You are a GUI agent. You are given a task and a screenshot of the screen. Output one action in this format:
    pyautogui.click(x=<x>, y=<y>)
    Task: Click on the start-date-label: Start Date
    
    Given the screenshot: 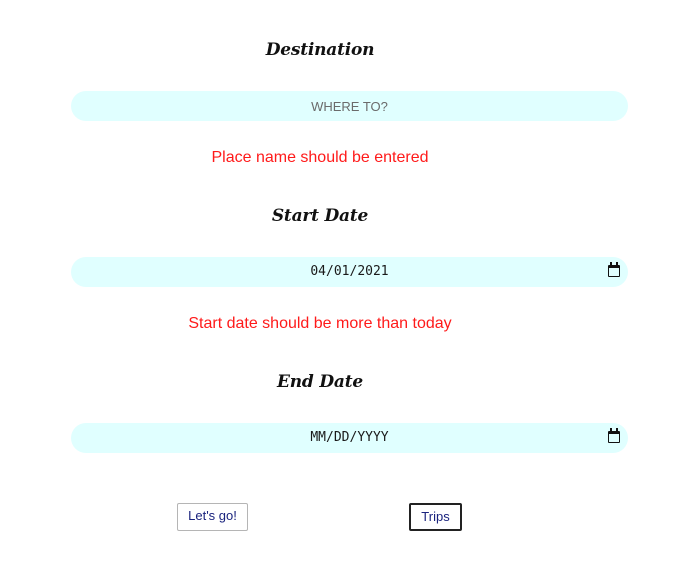 What is the action you would take?
    pyautogui.click(x=320, y=216)
    